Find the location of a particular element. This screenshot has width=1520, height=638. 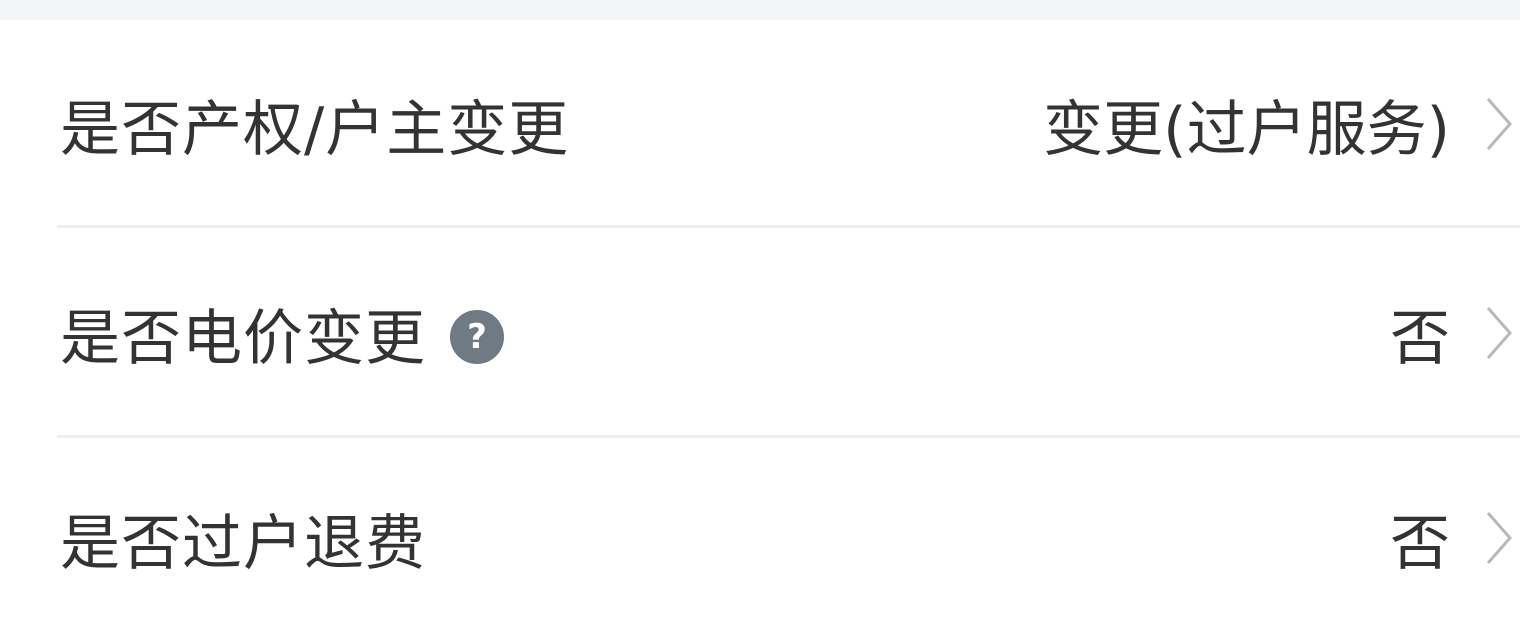

top-band is located at coordinates (760, 10).